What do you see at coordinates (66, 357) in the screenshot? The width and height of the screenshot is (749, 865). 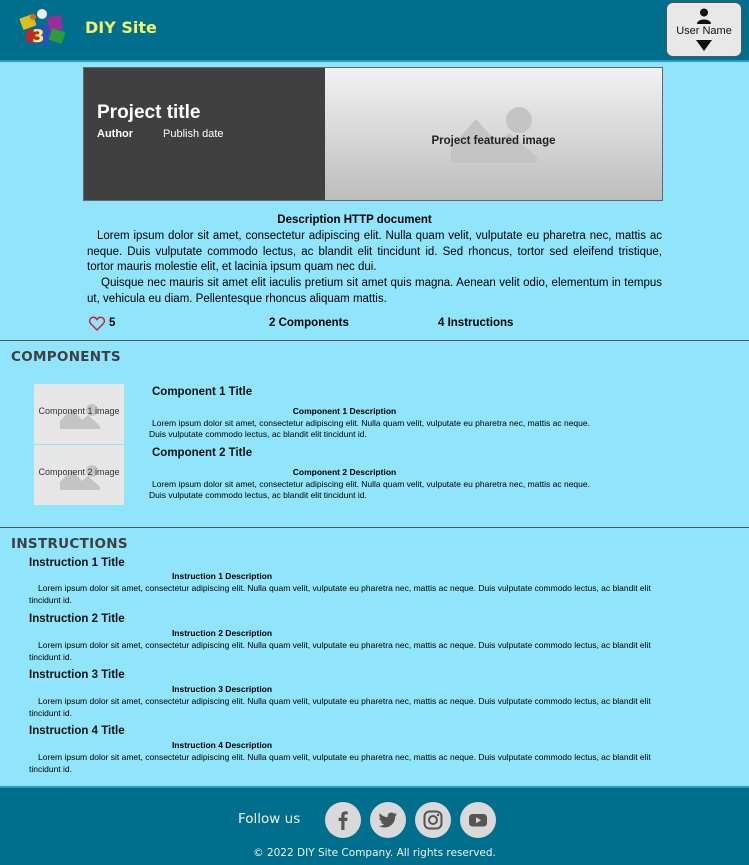 I see `components-heading: COMPONENTS` at bounding box center [66, 357].